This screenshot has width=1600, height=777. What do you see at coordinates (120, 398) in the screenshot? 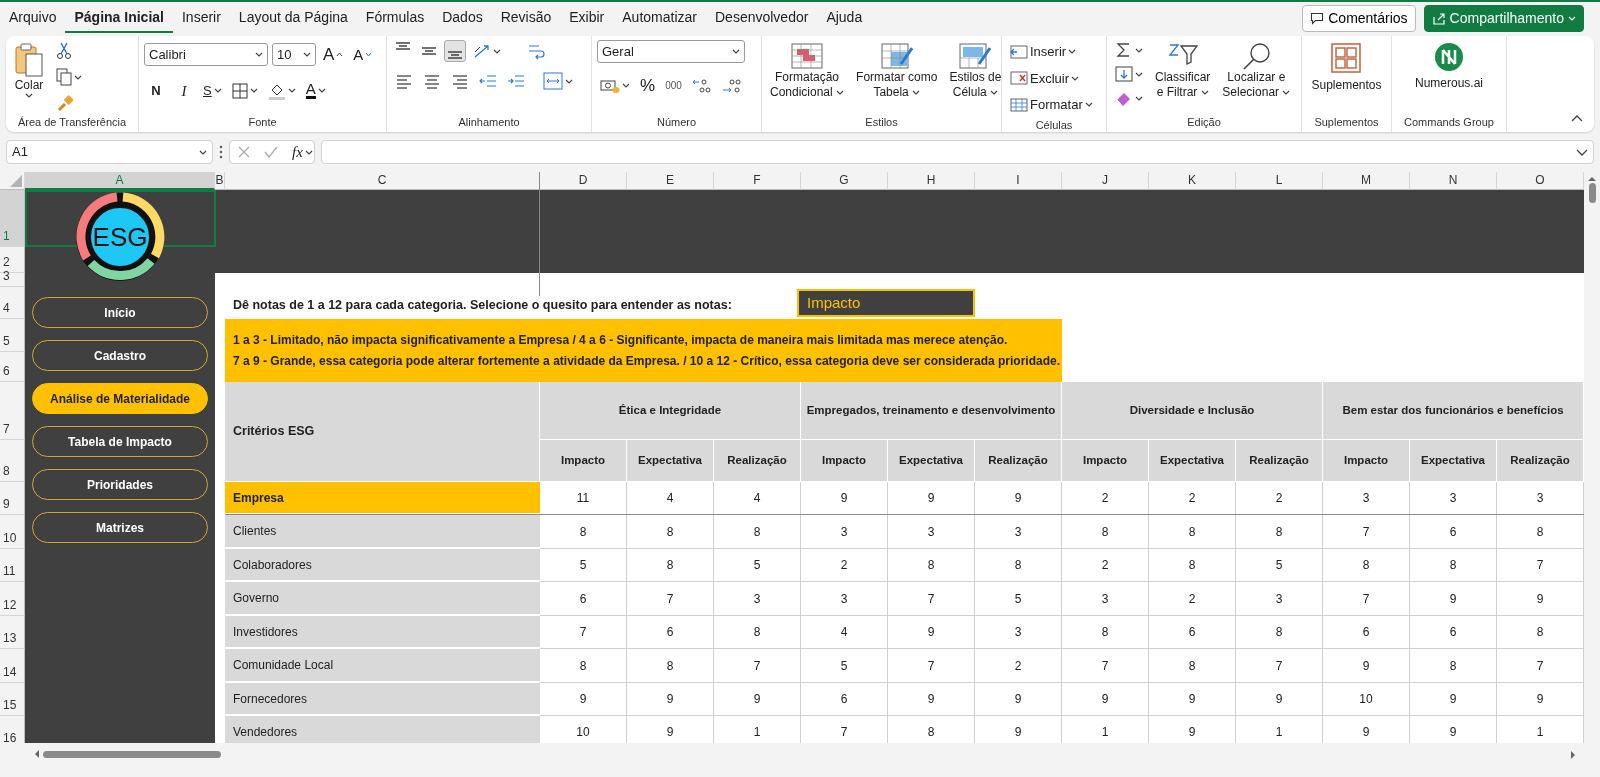
I see `nav-button: Análise de Materialidade` at bounding box center [120, 398].